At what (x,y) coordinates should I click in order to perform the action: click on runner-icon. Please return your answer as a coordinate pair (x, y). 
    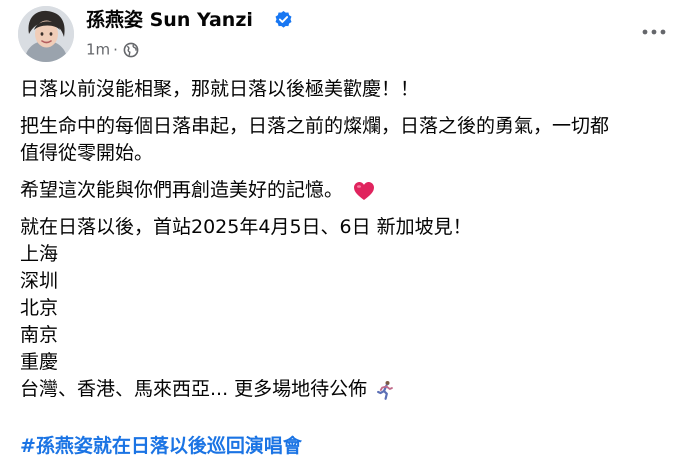
    Looking at the image, I should click on (385, 390).